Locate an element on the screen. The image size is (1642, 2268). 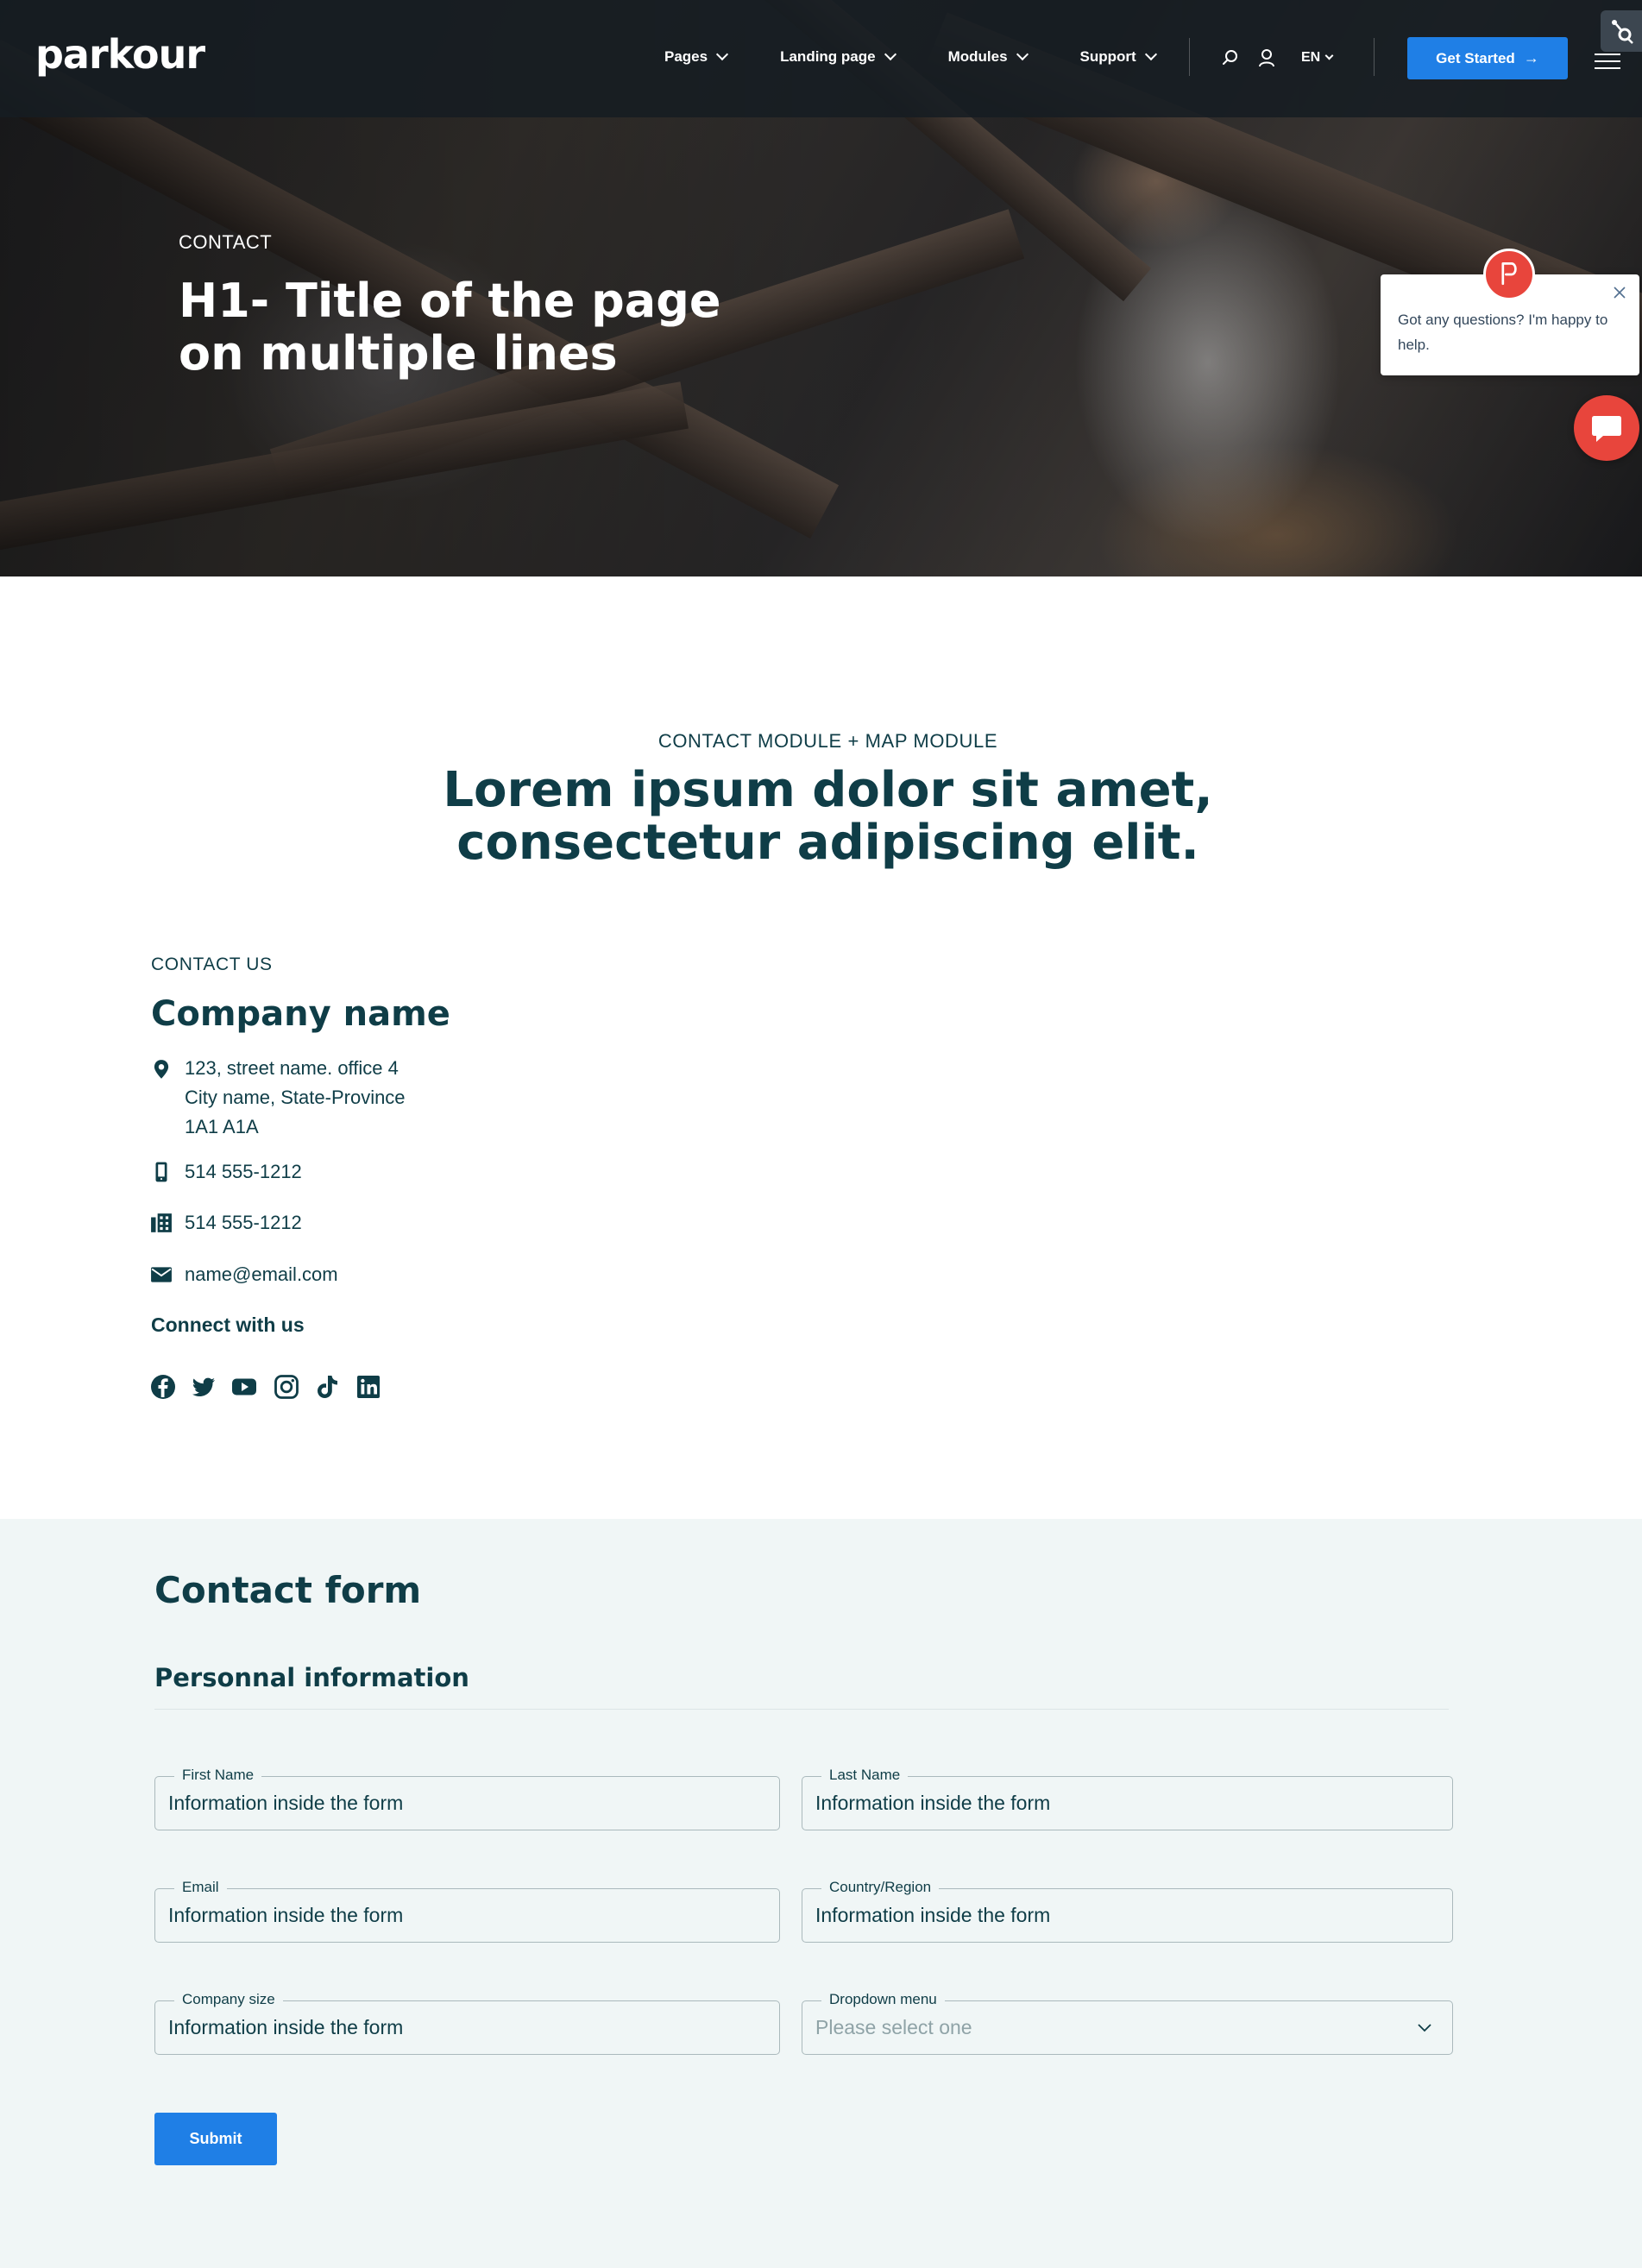
language-selector: EN is located at coordinates (1317, 58).